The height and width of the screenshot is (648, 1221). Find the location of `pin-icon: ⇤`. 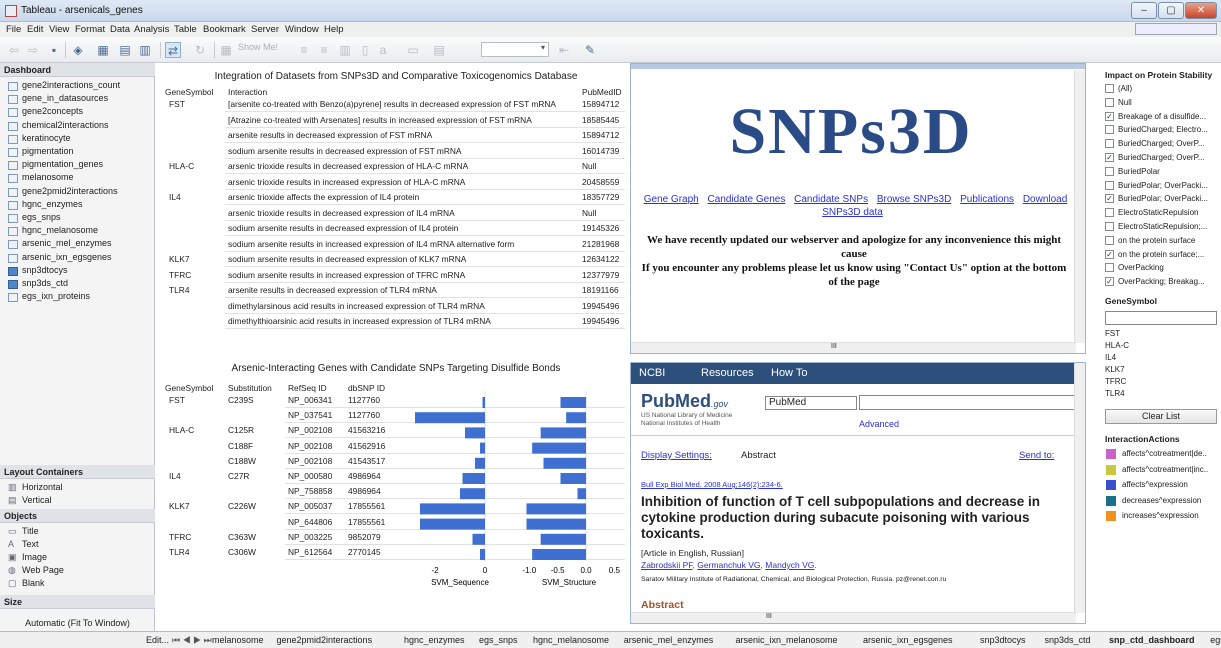

pin-icon: ⇤ is located at coordinates (564, 50).